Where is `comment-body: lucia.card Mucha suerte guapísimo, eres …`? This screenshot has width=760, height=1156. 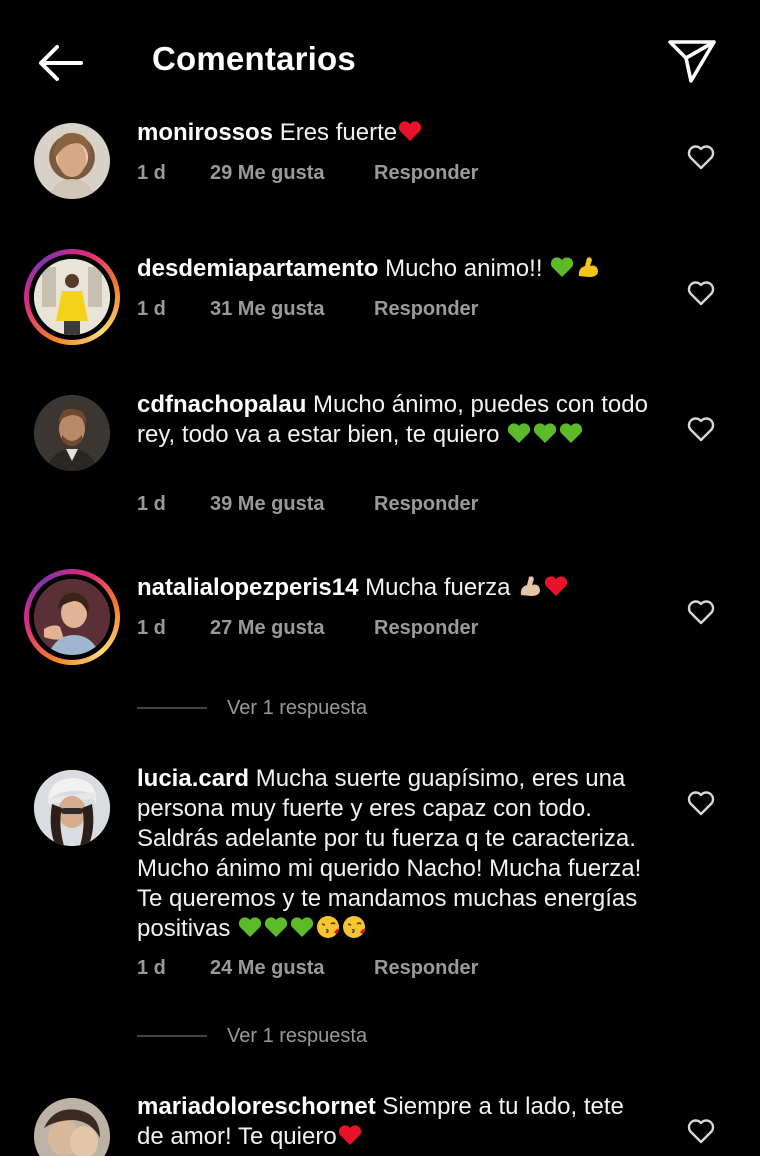
comment-body: lucia.card Mucha suerte guapísimo, eres … is located at coordinates (397, 854).